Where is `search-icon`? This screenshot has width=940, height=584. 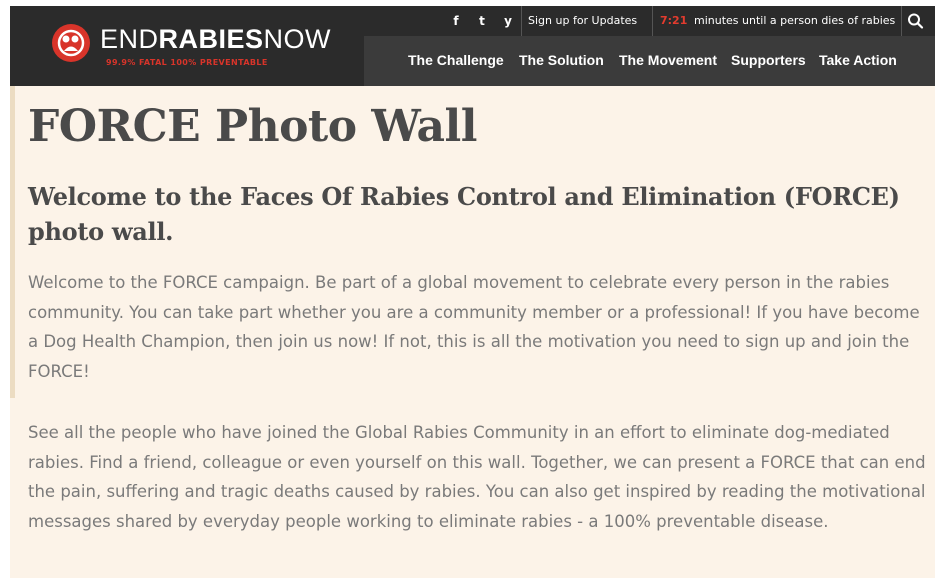
search-icon is located at coordinates (916, 21).